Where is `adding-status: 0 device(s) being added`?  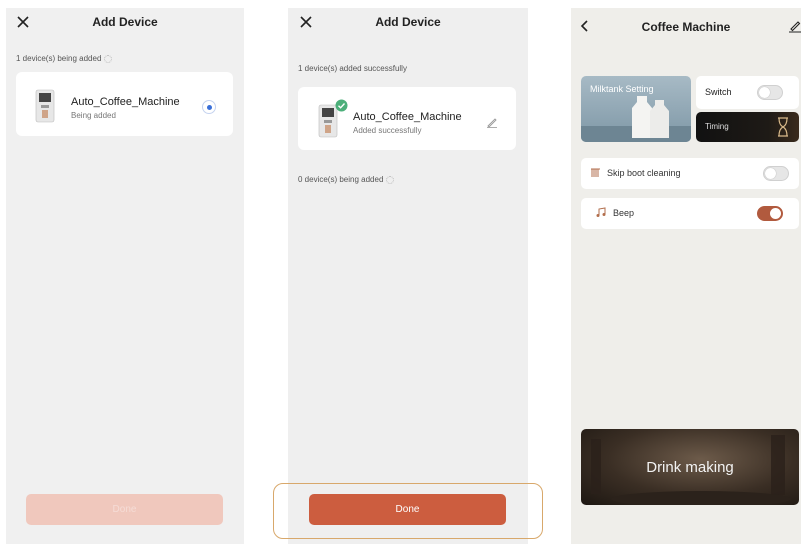
adding-status: 0 device(s) being added is located at coordinates (346, 179).